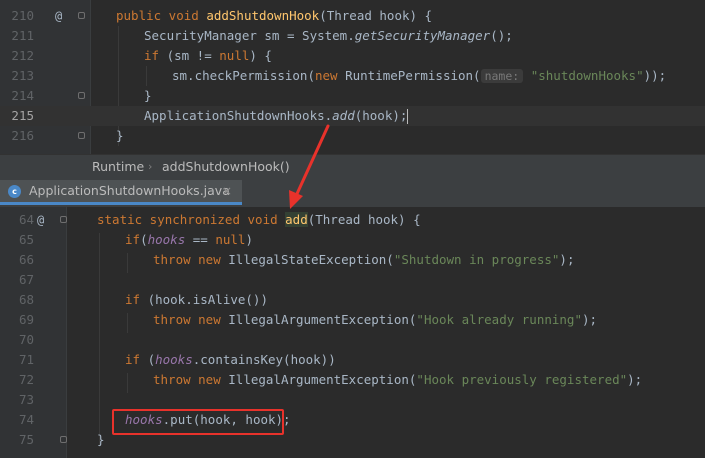 The width and height of the screenshot is (705, 458). I want to click on highlight-box, so click(198, 422).